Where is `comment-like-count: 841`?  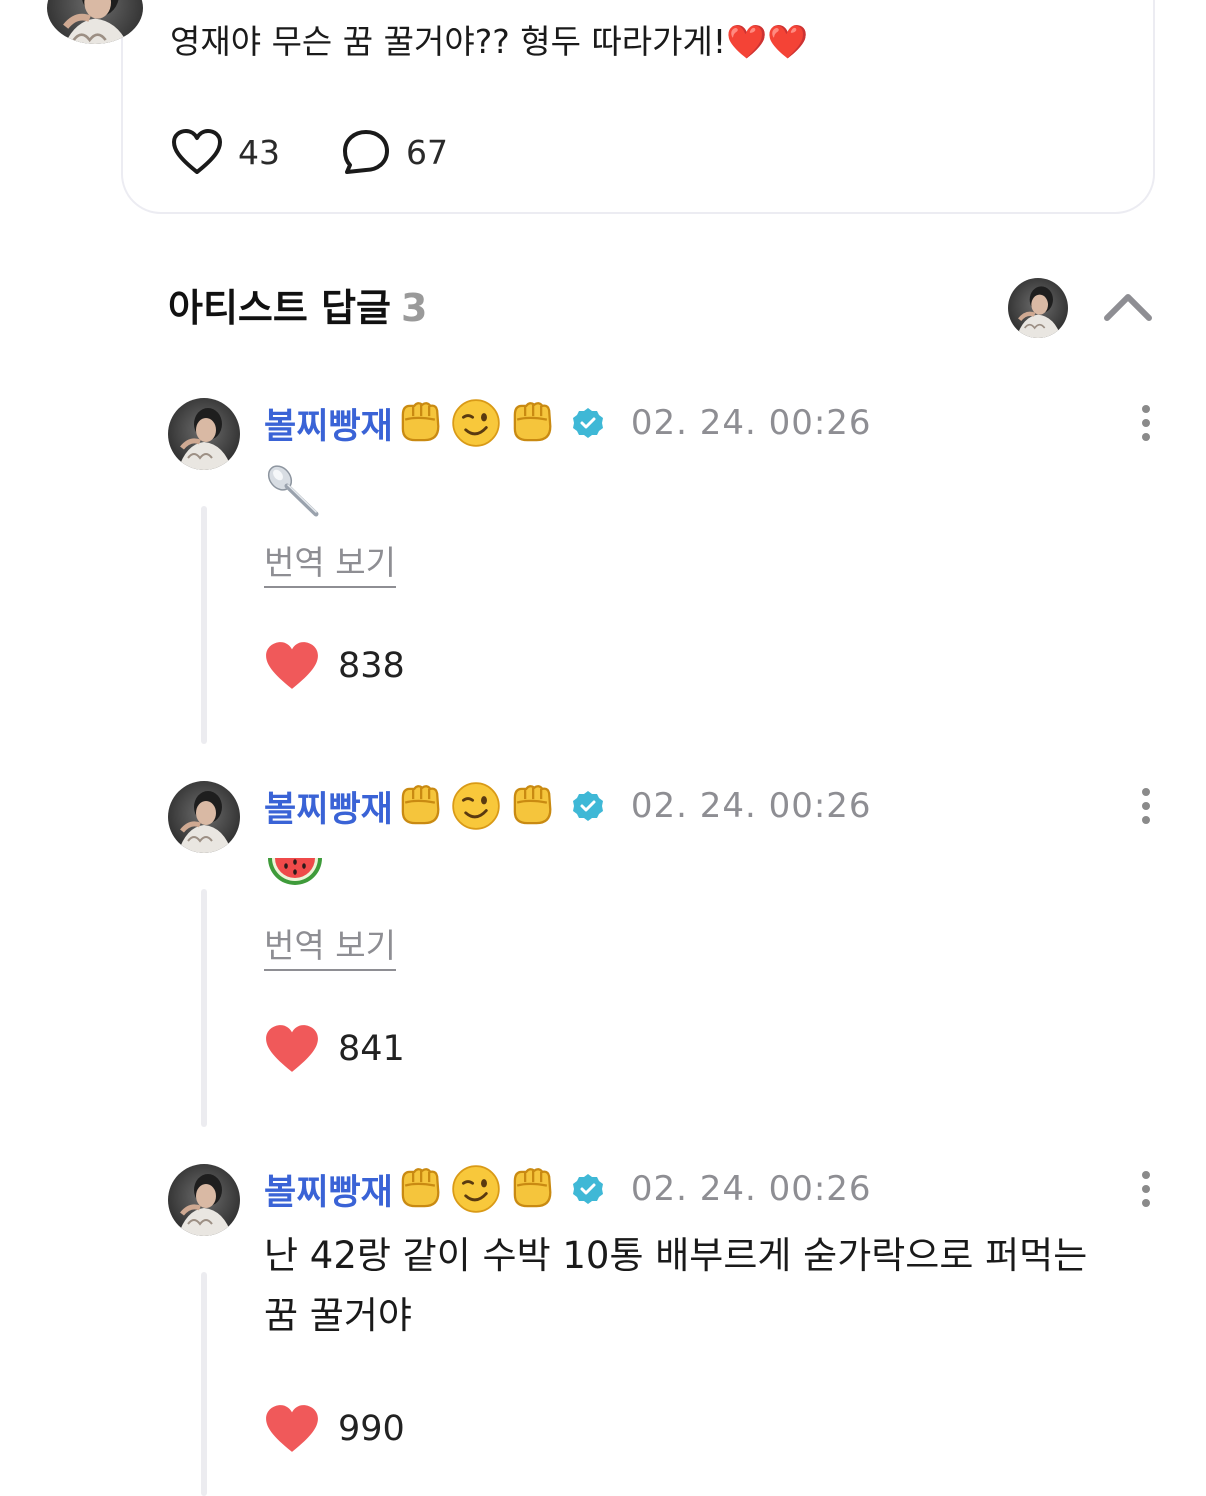 comment-like-count: 841 is located at coordinates (371, 1049).